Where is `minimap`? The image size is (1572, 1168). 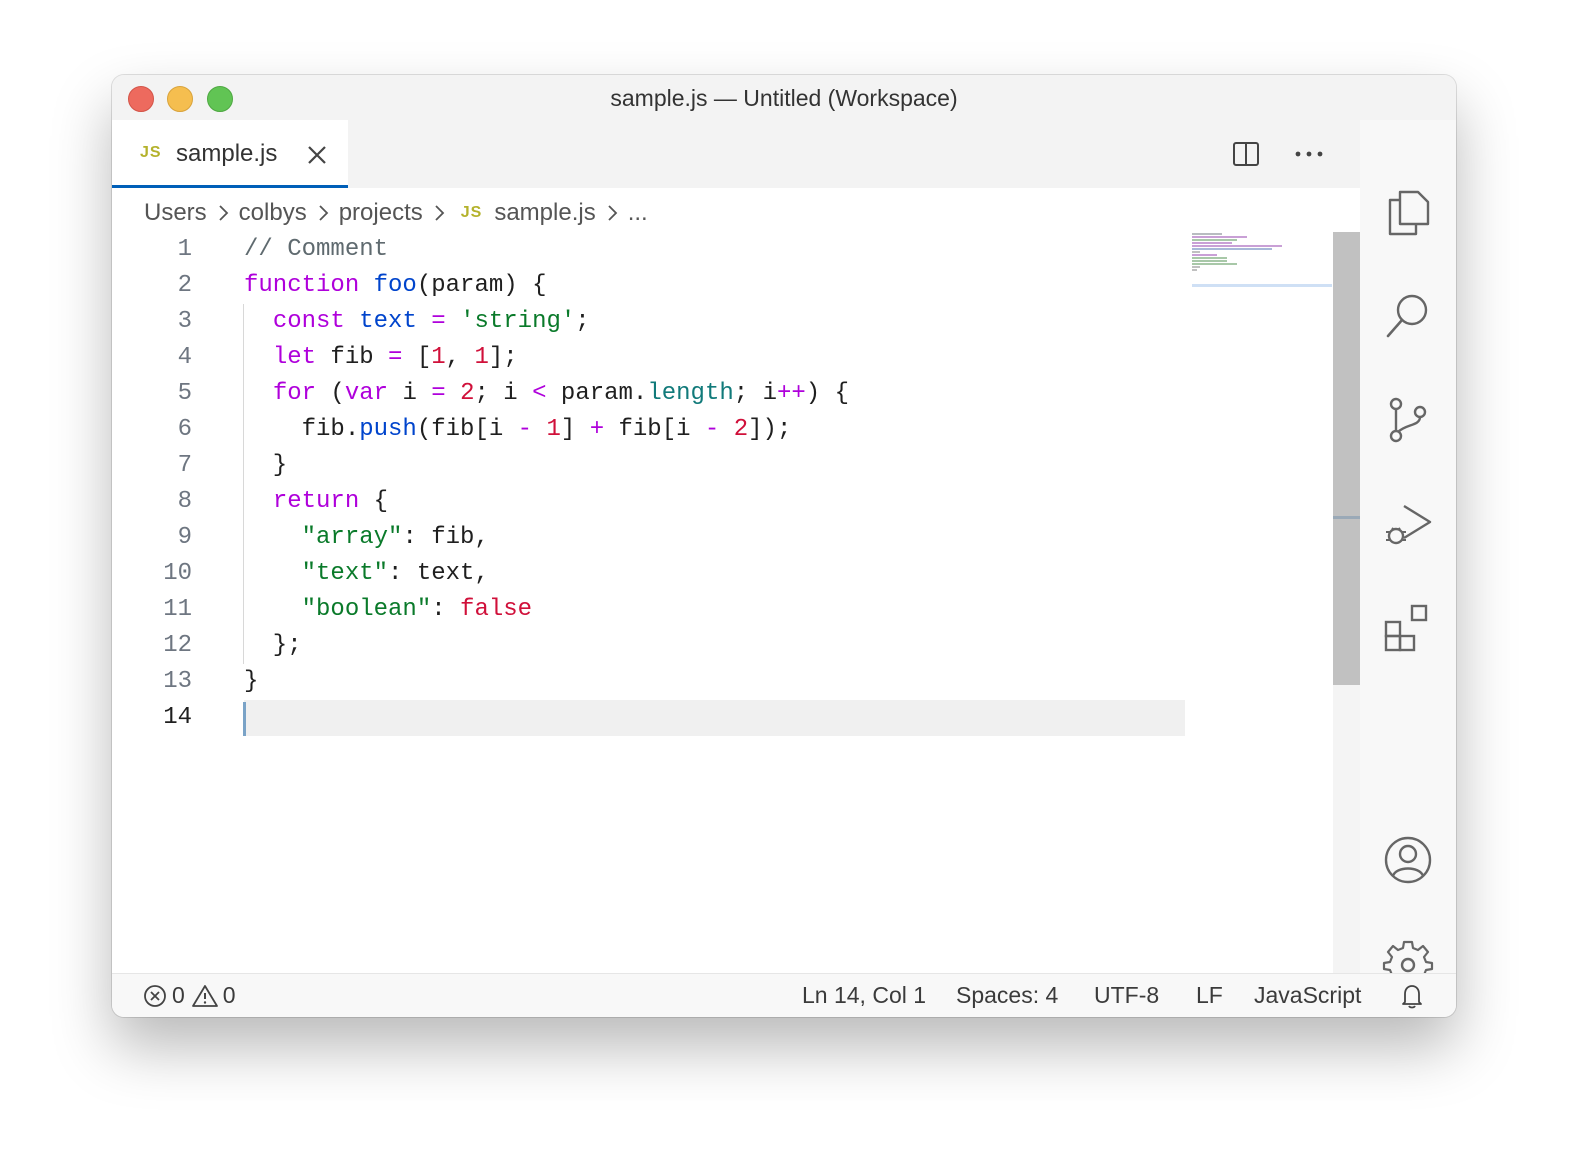 minimap is located at coordinates (1262, 259).